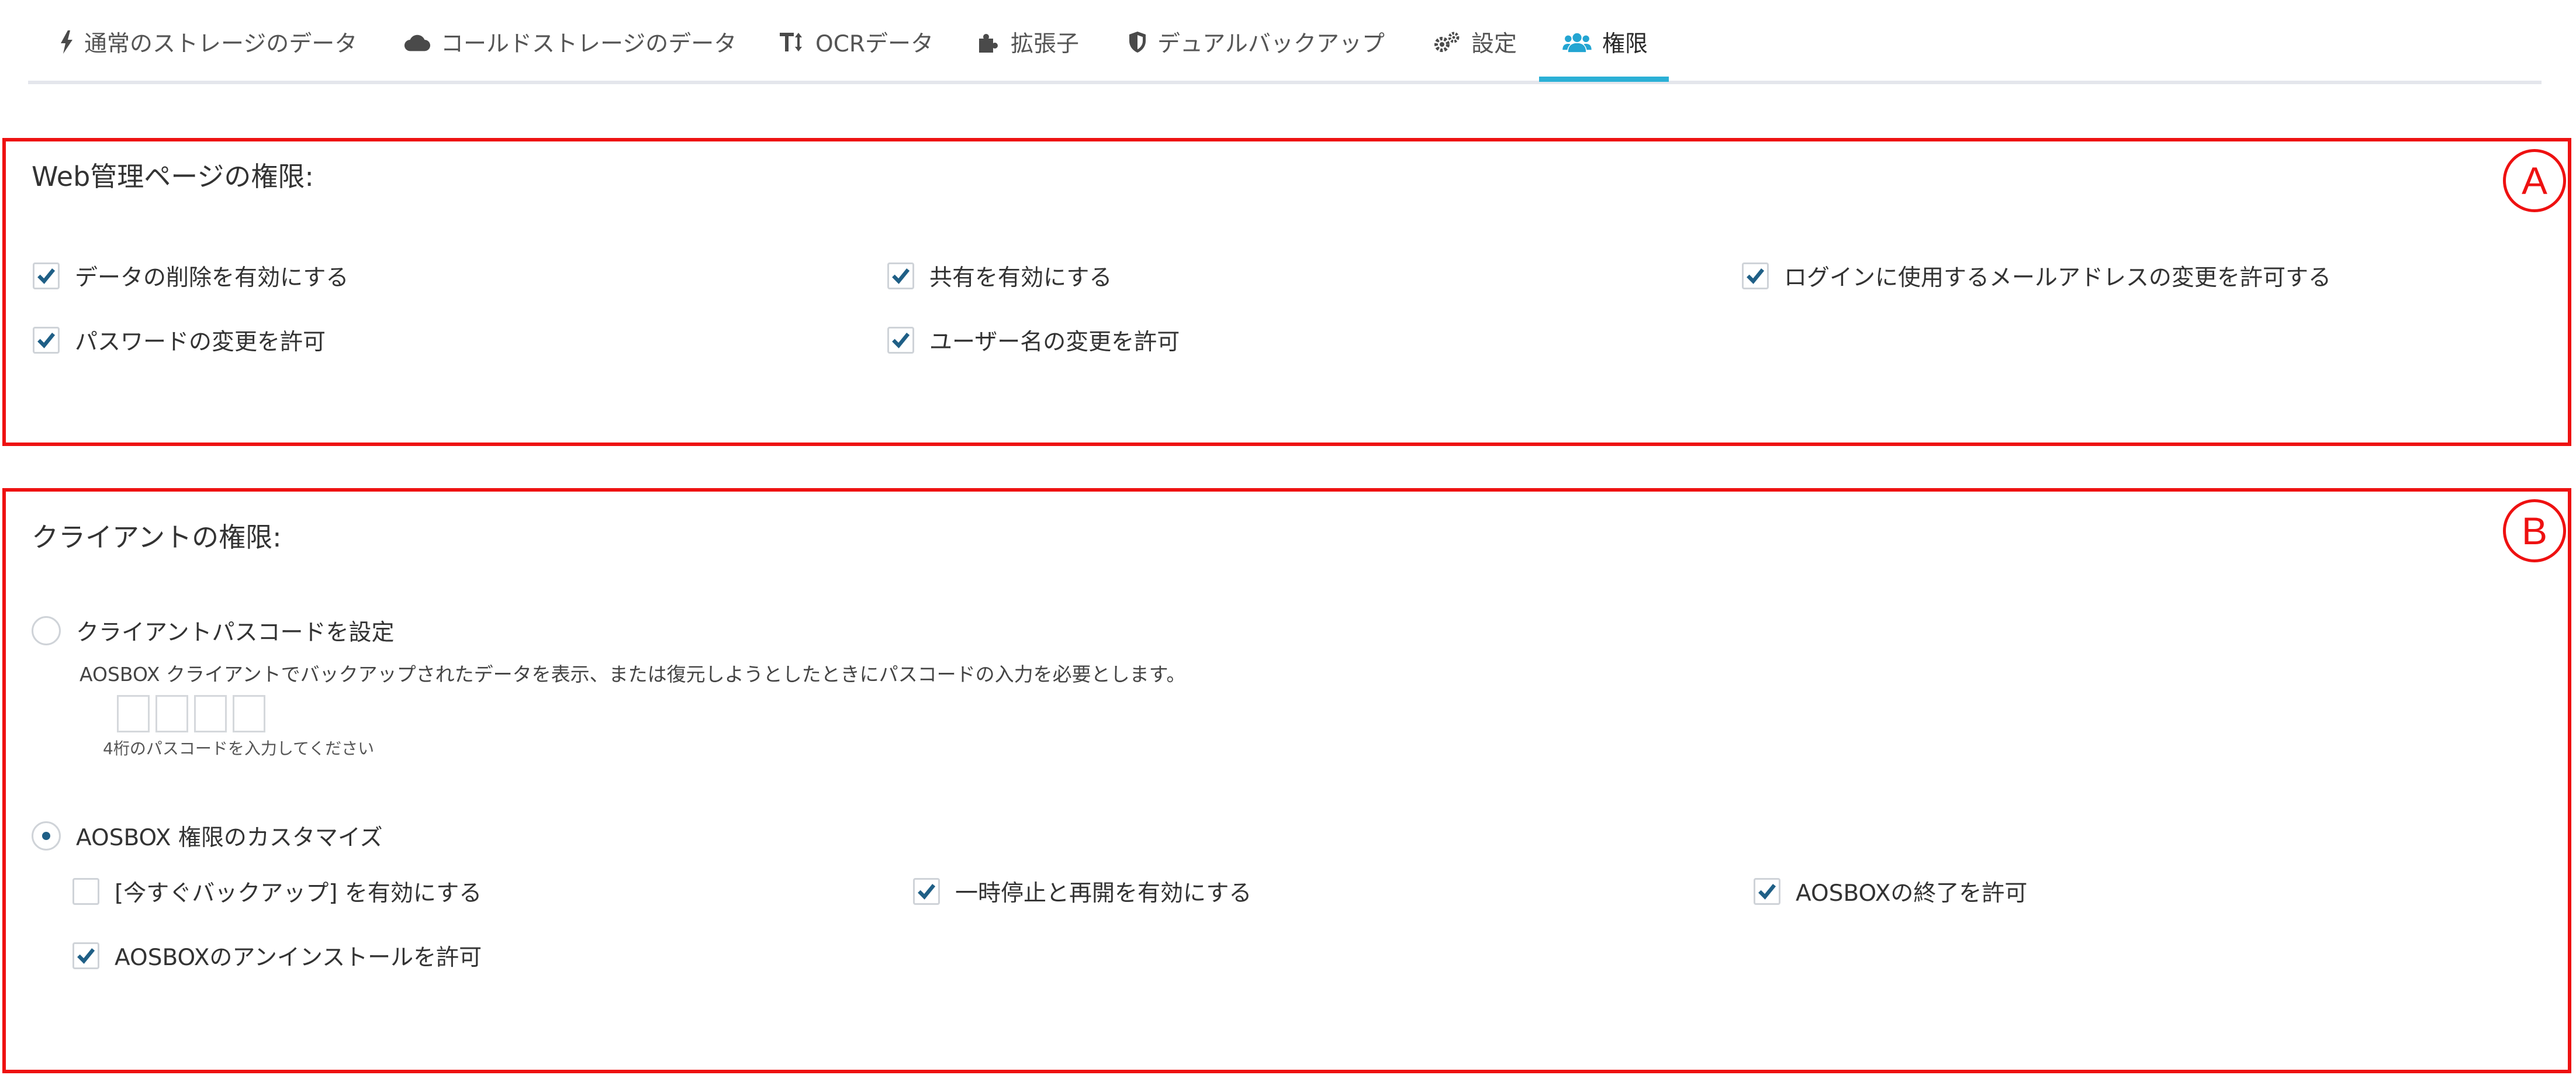  What do you see at coordinates (212, 278) in the screenshot?
I see `option-label: データの削除を有効にする` at bounding box center [212, 278].